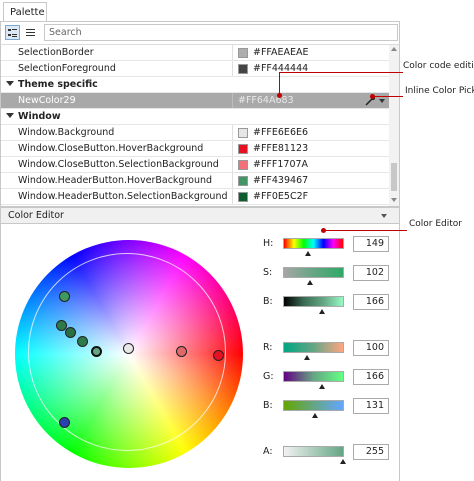  I want to click on alpha-input: 255, so click(371, 452).